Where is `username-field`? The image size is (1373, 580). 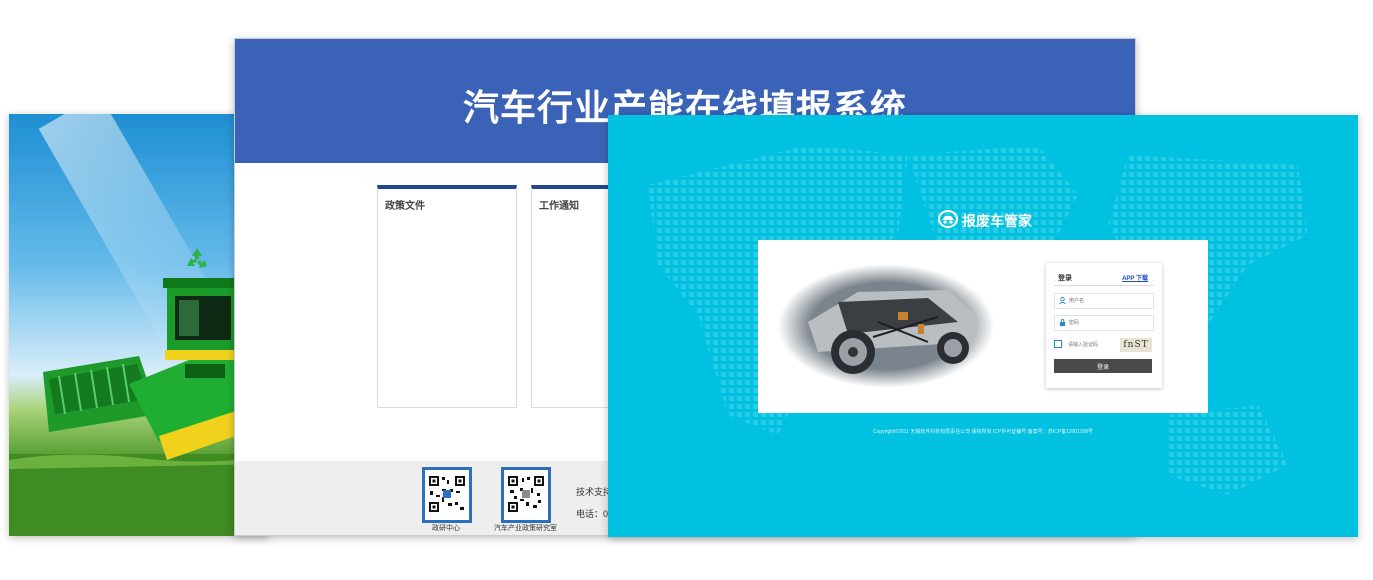
username-field is located at coordinates (1104, 301).